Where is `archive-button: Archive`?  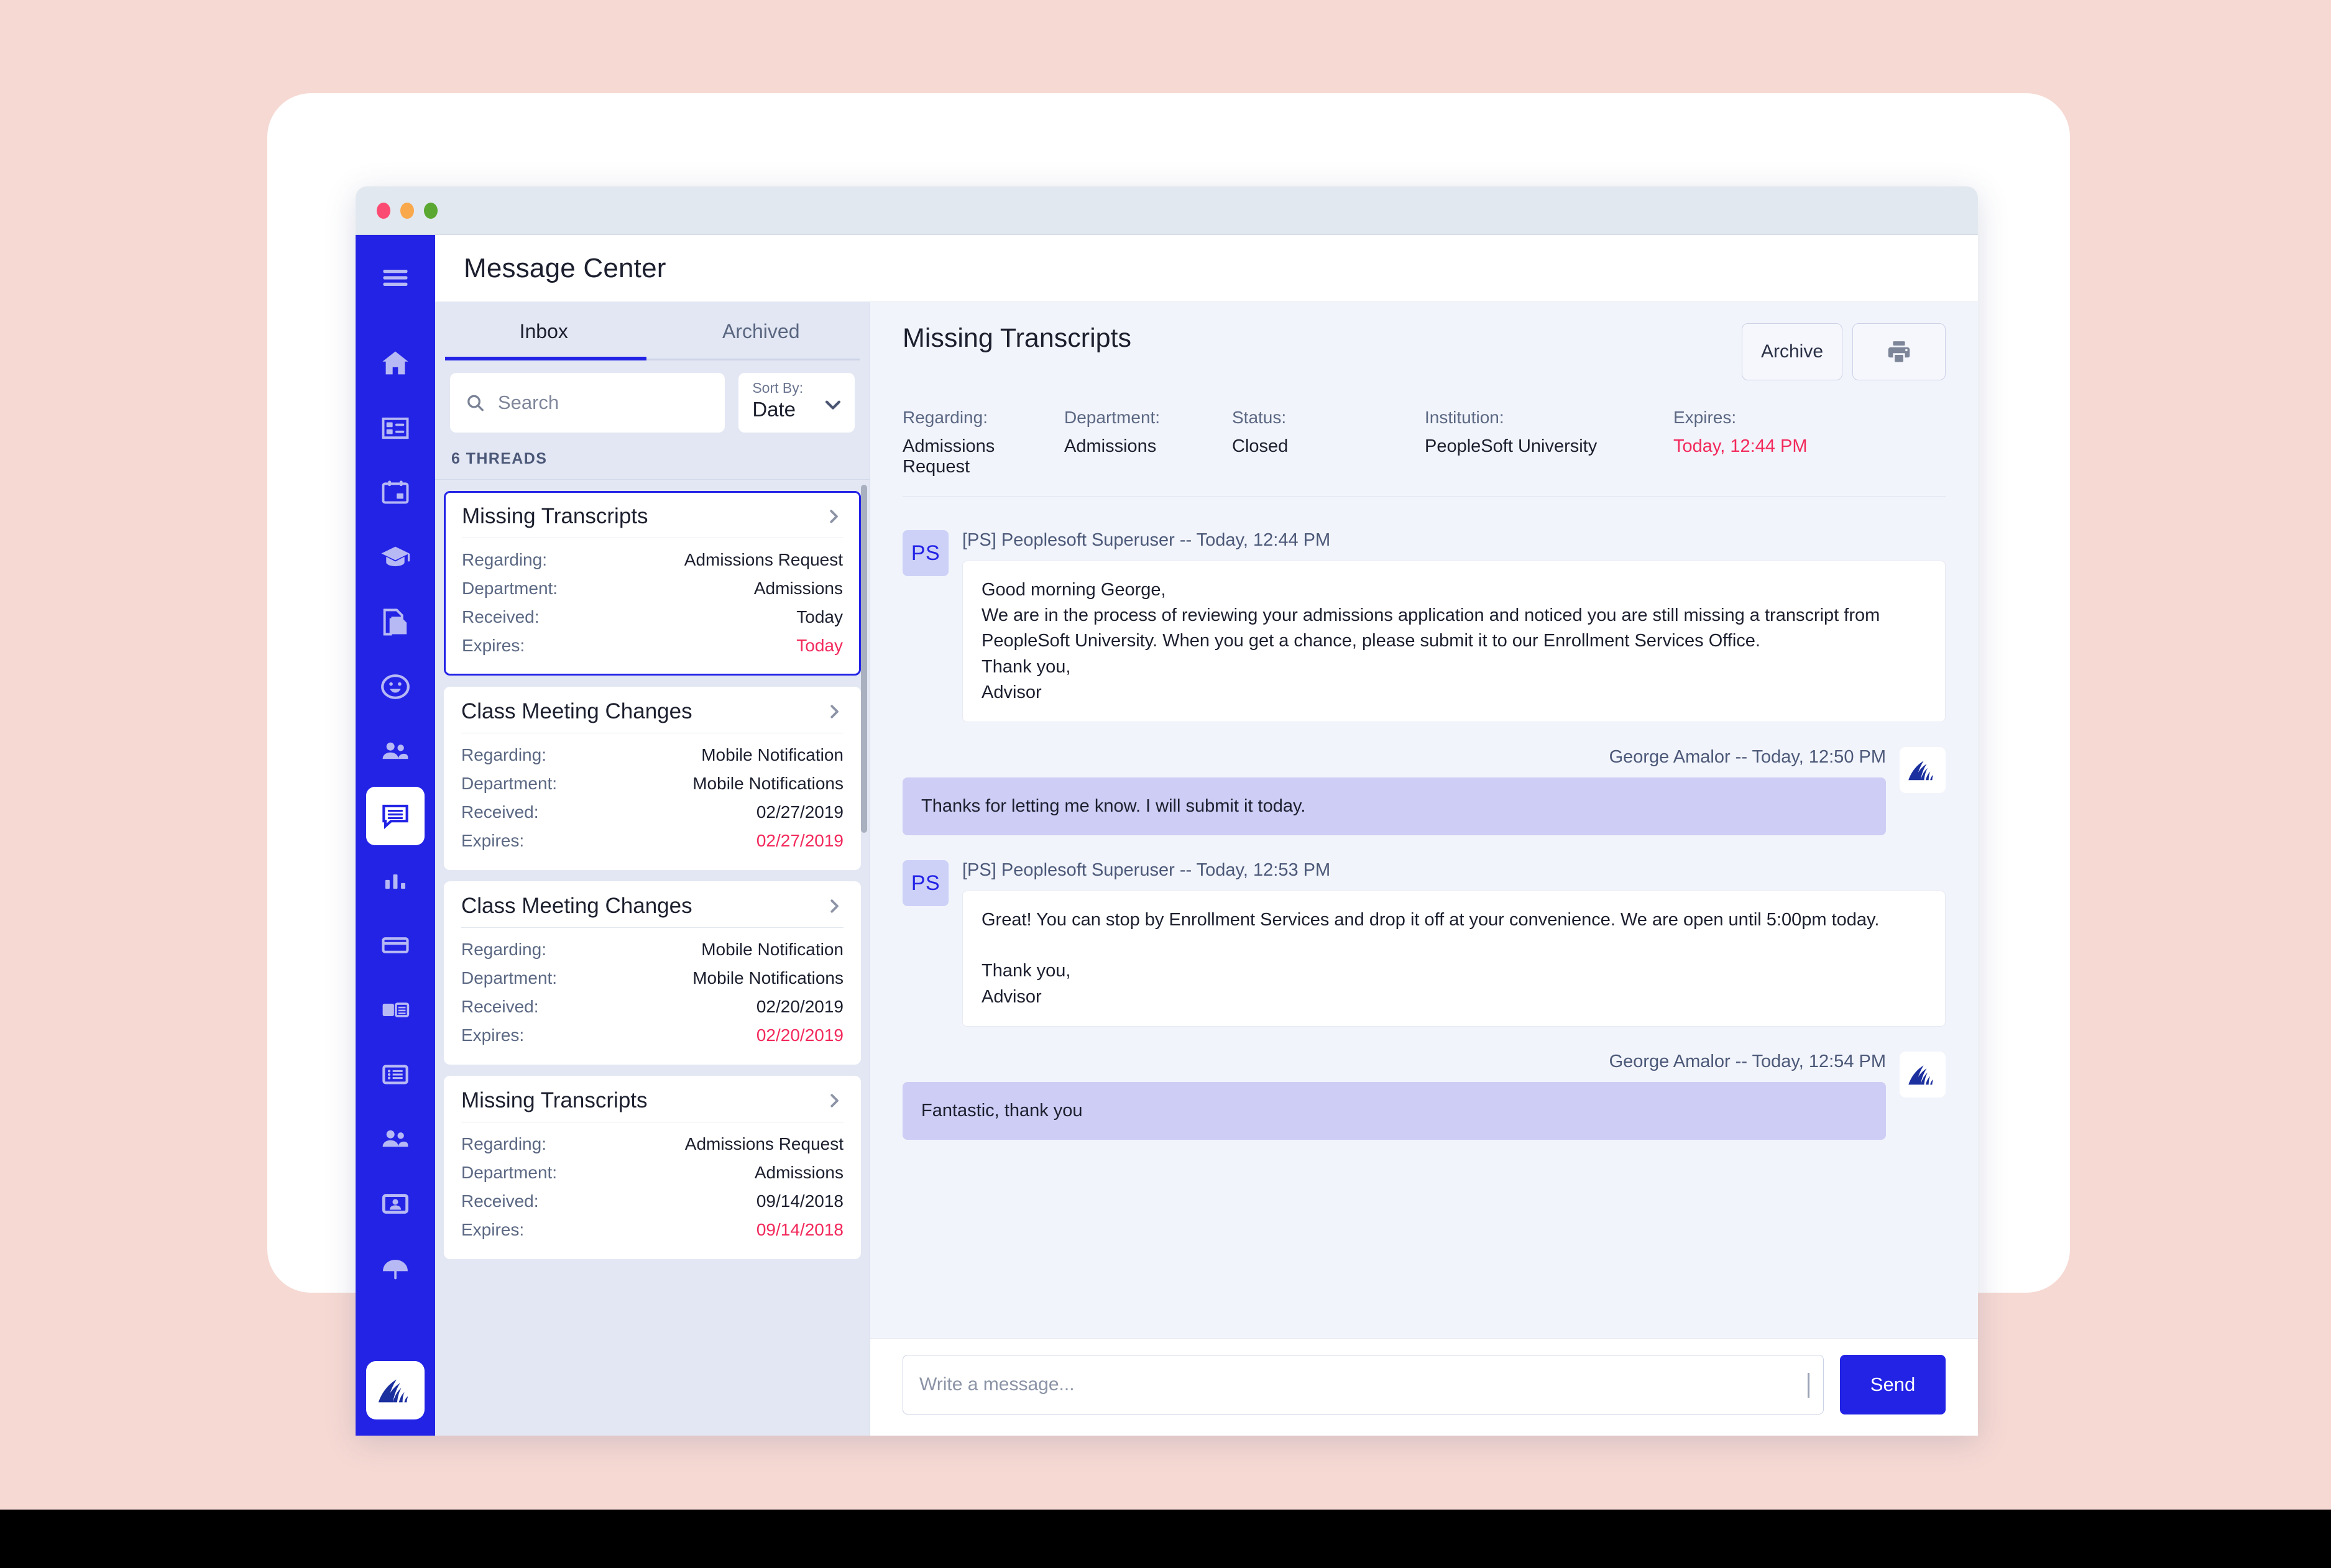
archive-button: Archive is located at coordinates (1792, 351).